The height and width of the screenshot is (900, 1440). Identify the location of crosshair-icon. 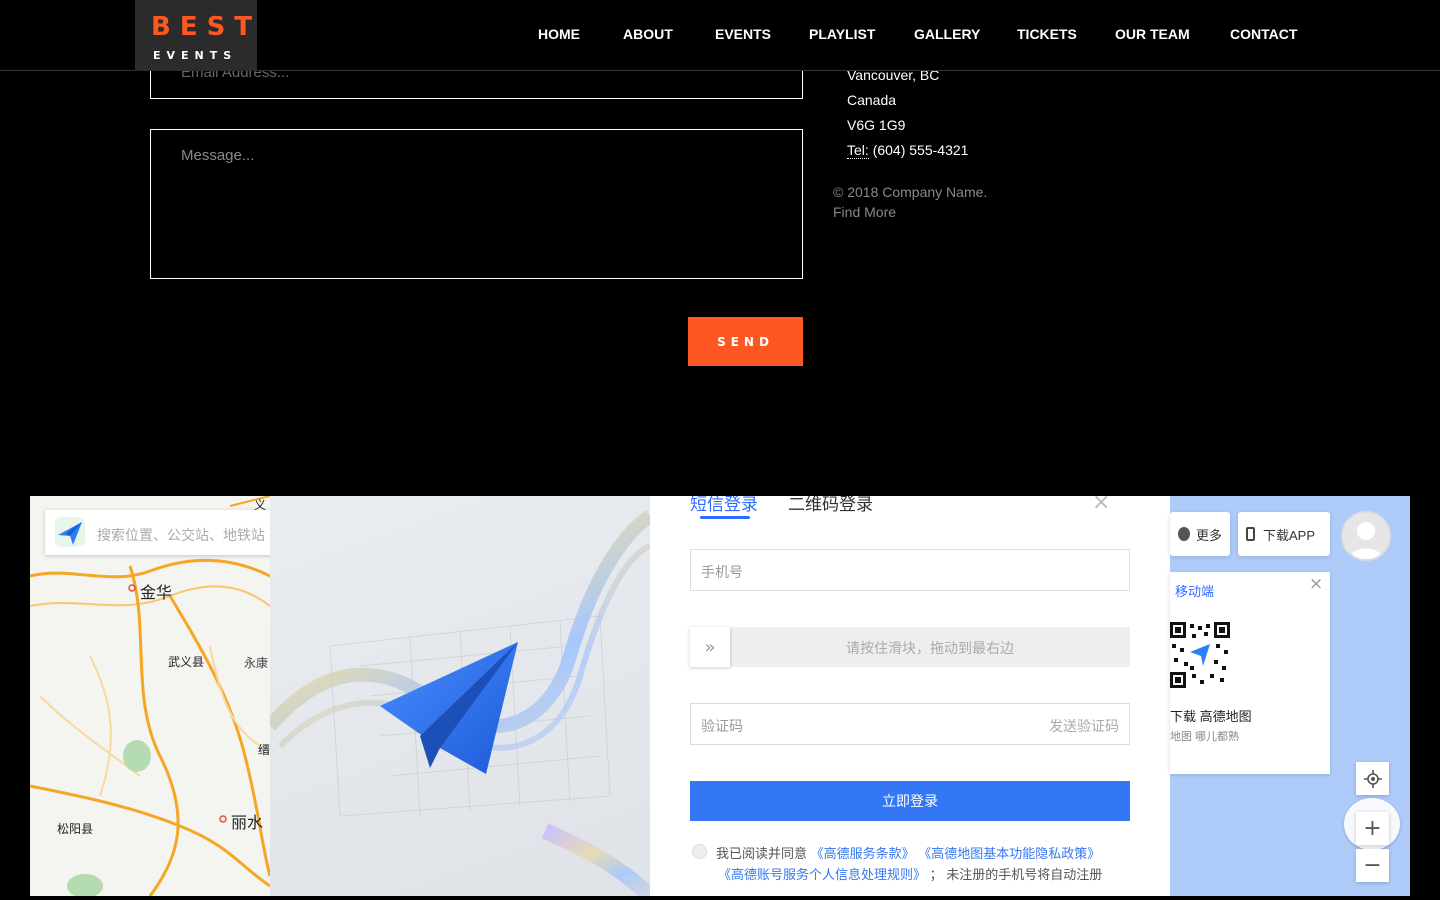
(1372, 778).